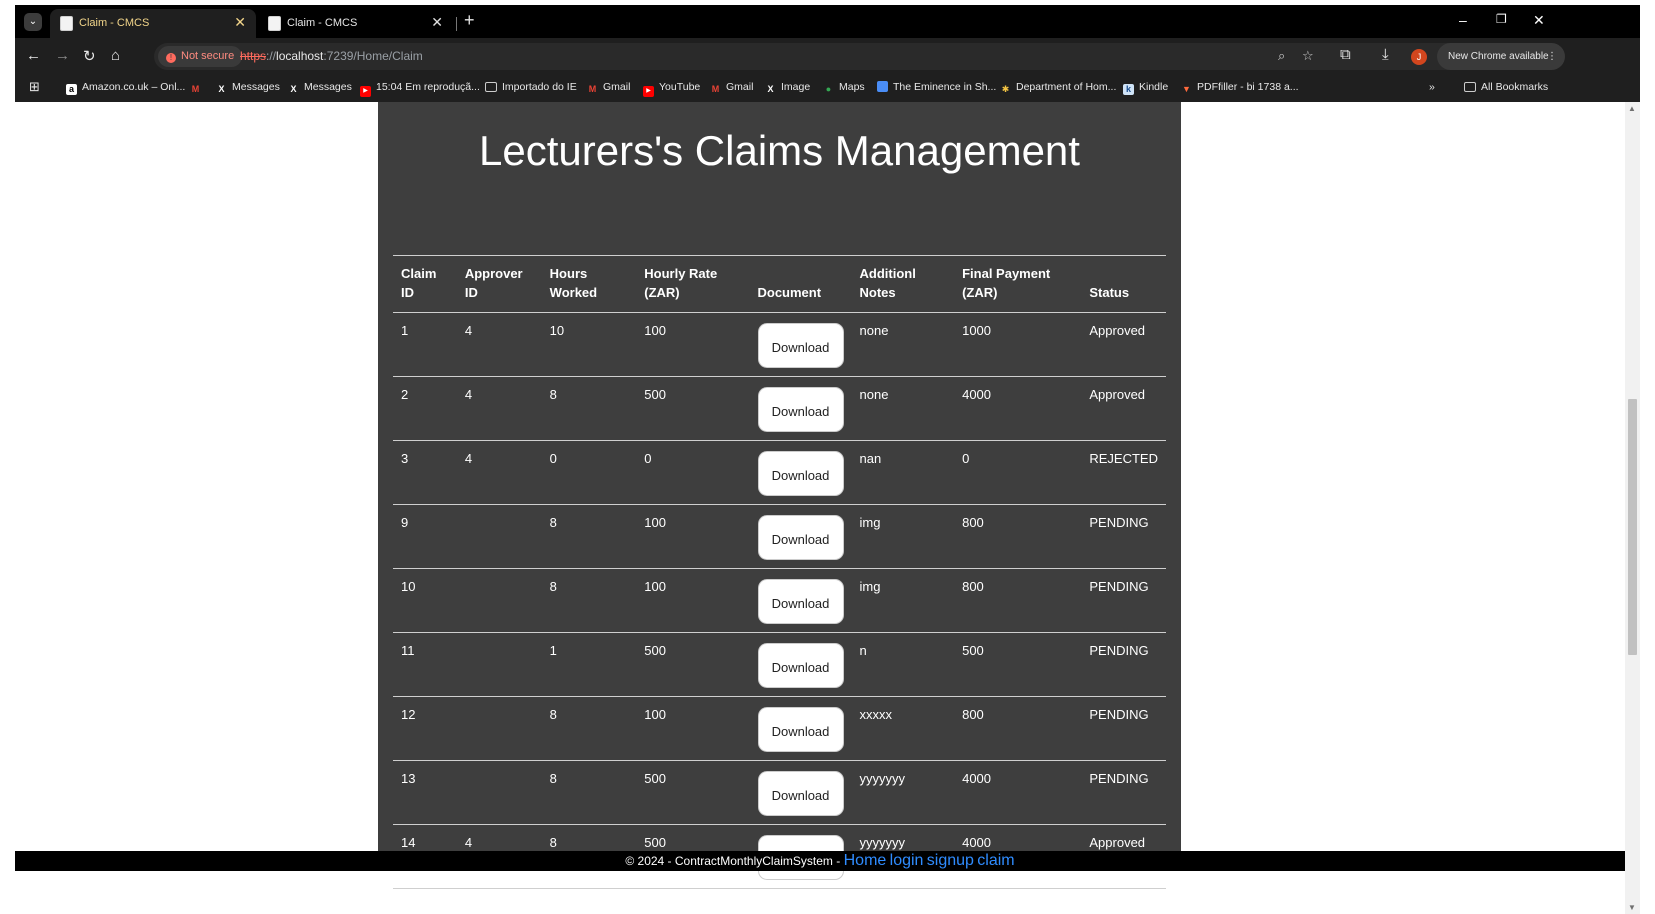 Image resolution: width=1655 pixels, height=914 pixels. What do you see at coordinates (499, 408) in the screenshot?
I see `cell-approver-id: 4` at bounding box center [499, 408].